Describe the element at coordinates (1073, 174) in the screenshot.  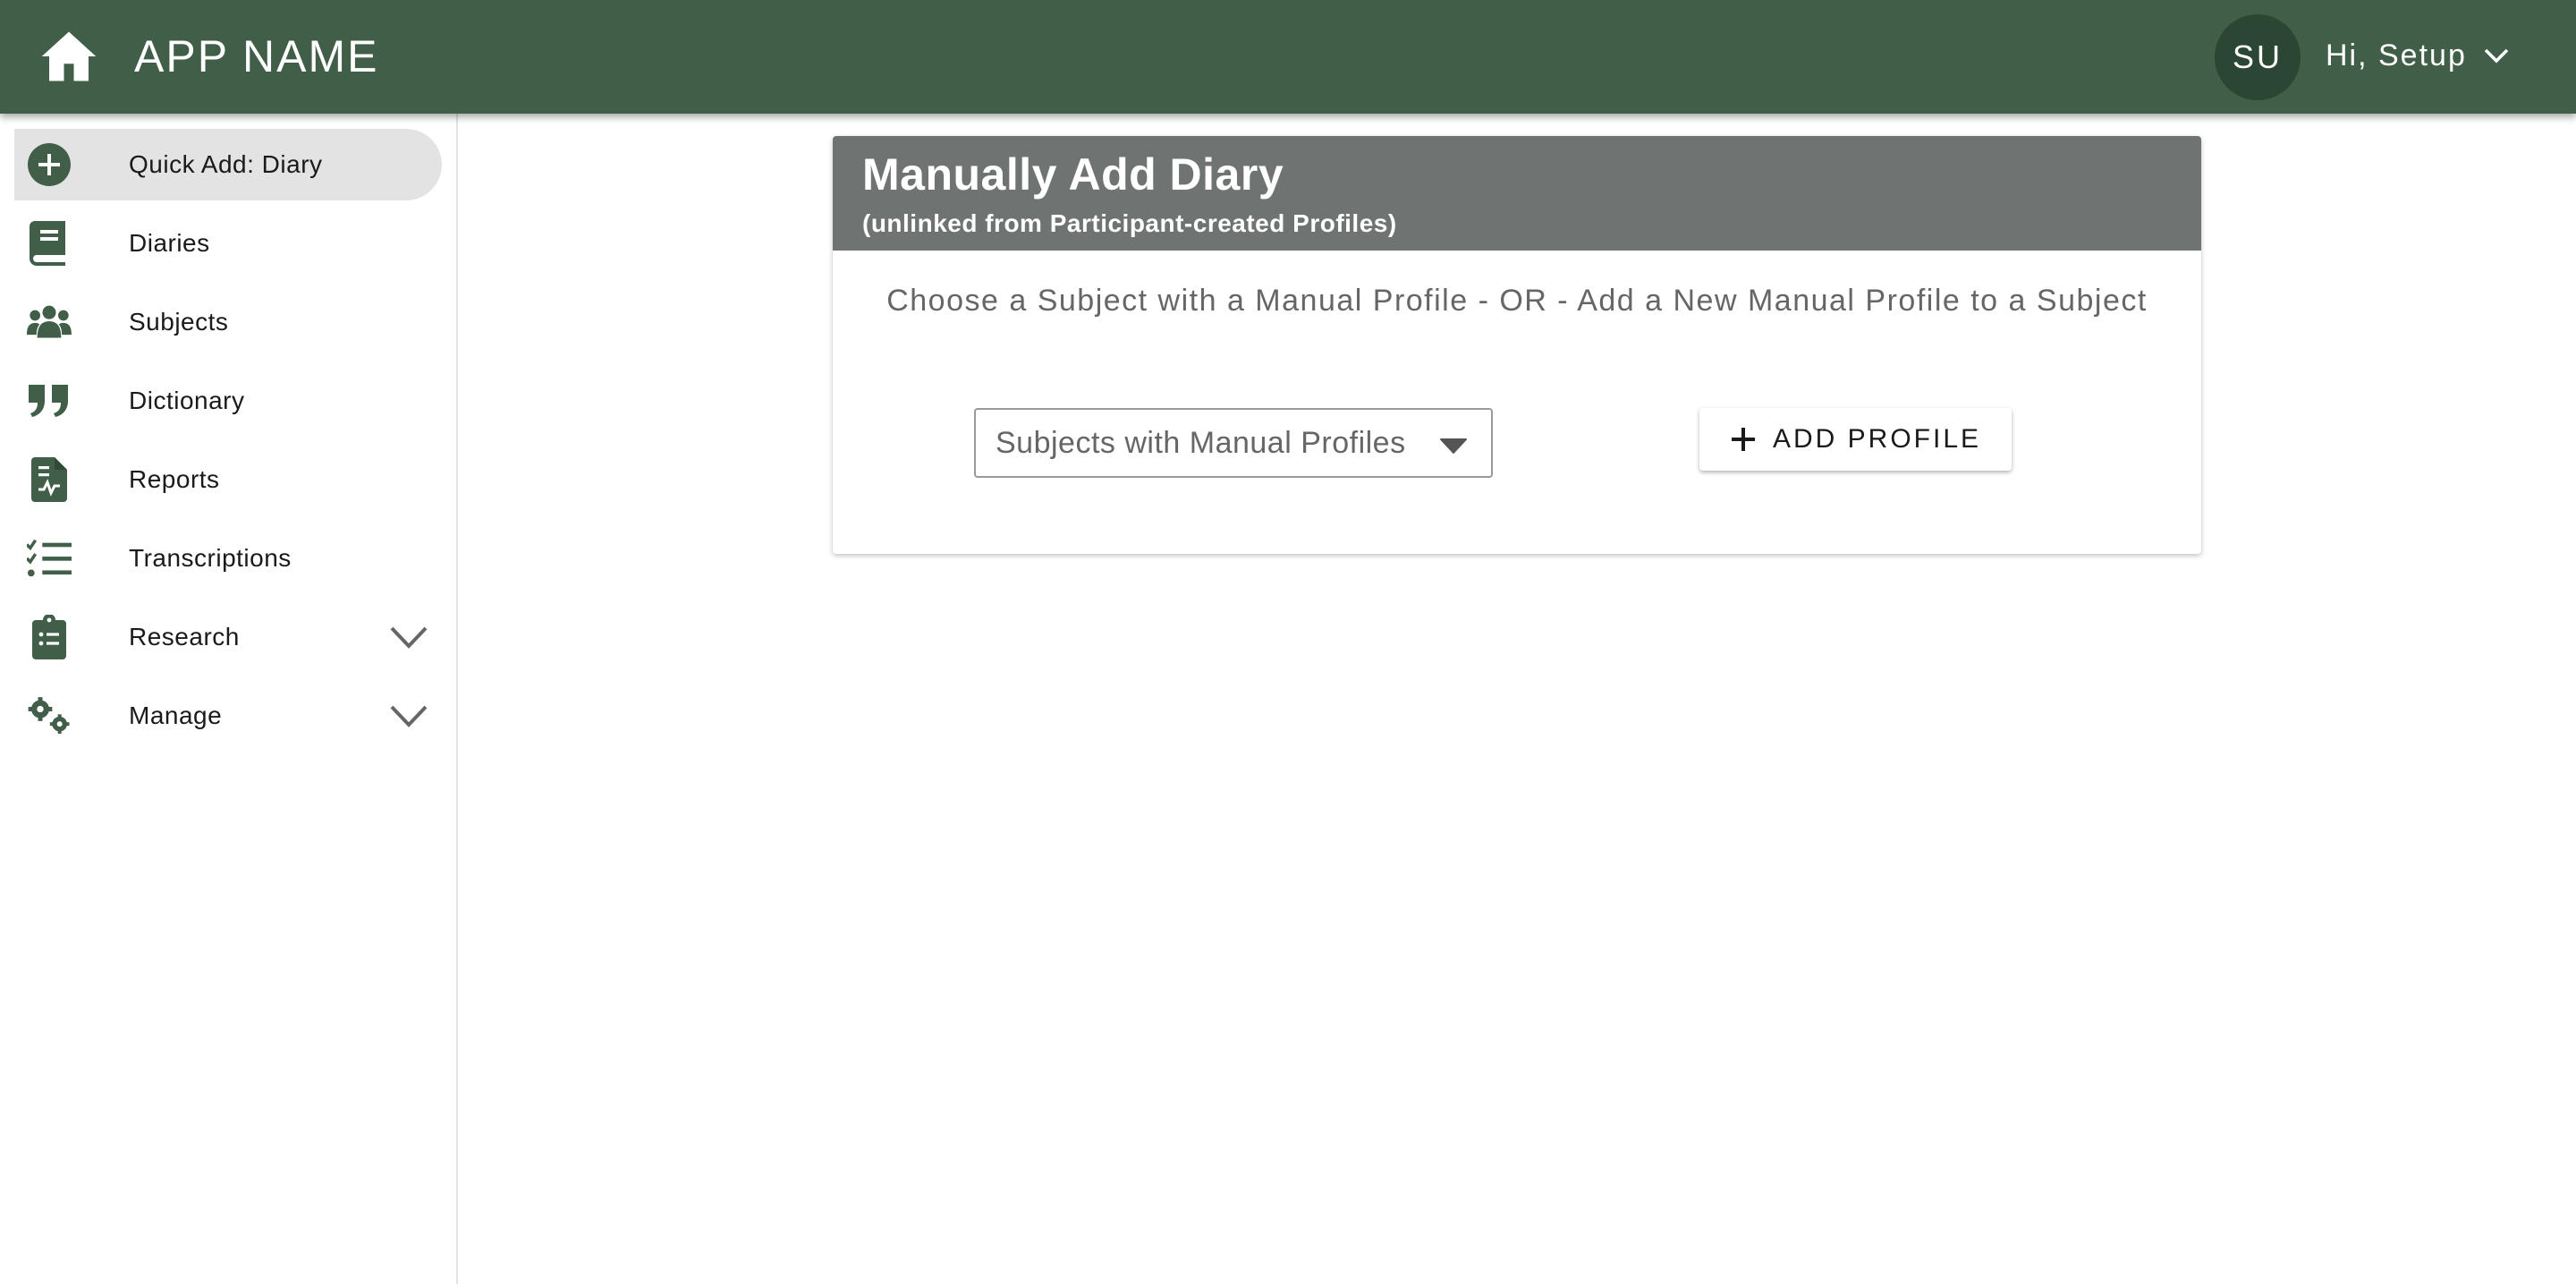
I see `card-title: Manually Add Diary` at that location.